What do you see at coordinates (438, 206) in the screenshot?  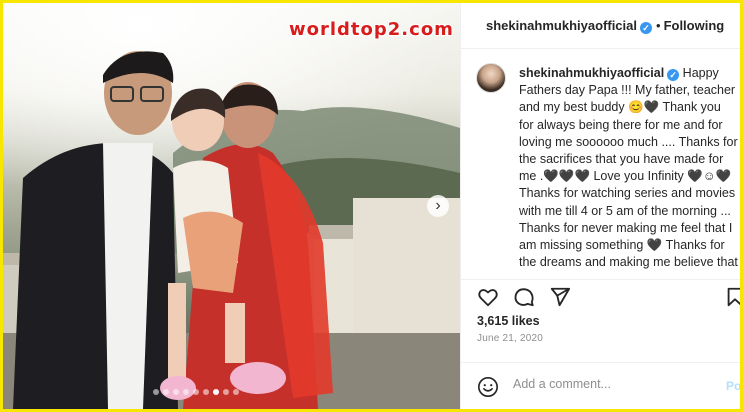 I see `chevron-right-icon: ›` at bounding box center [438, 206].